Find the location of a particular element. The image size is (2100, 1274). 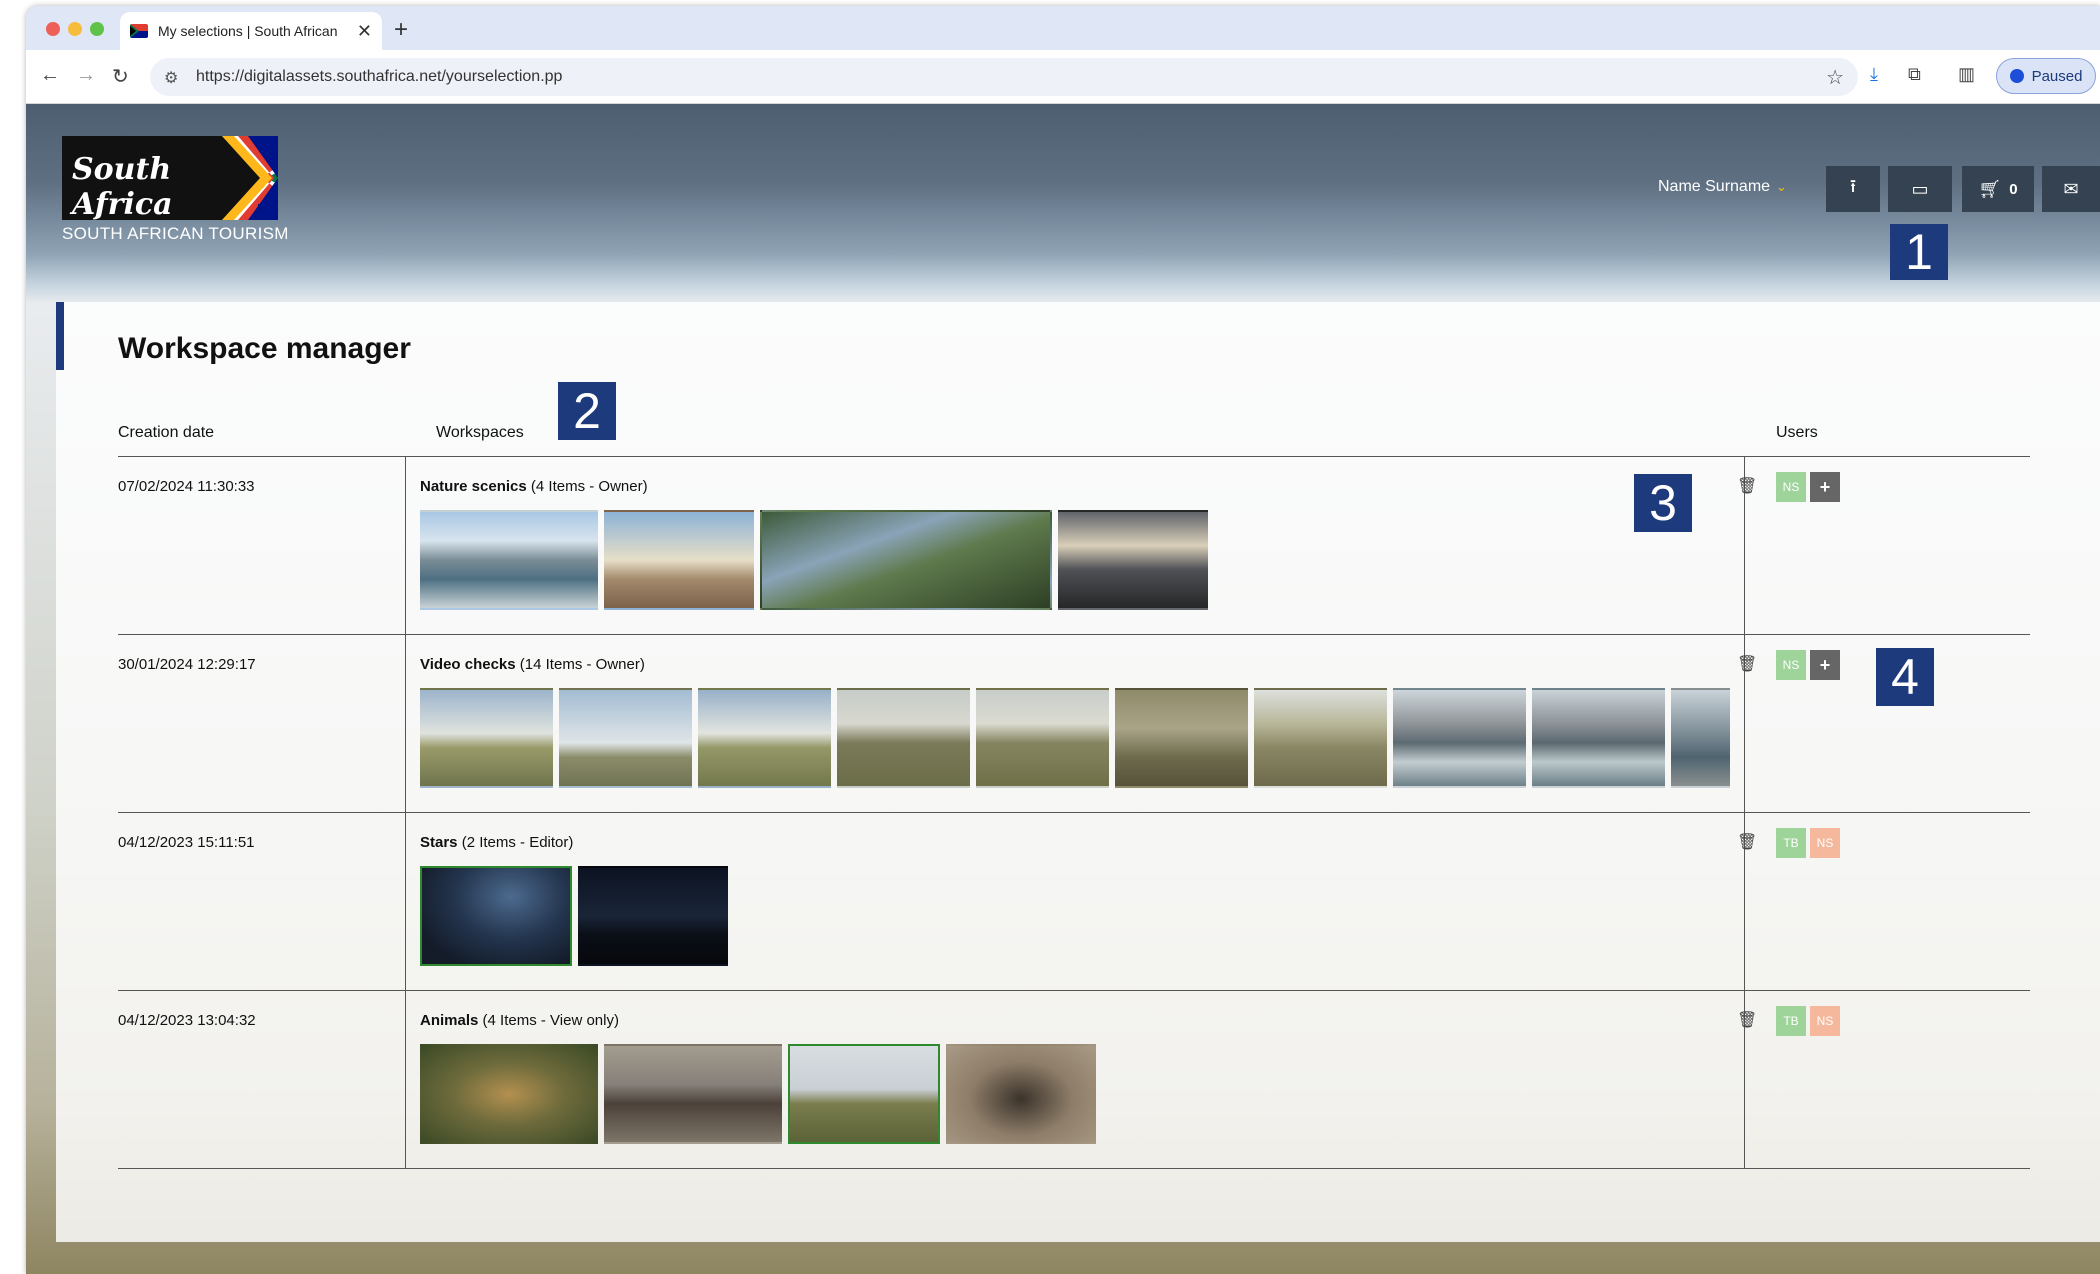

workspace-name: Nature scenics is located at coordinates (473, 486).